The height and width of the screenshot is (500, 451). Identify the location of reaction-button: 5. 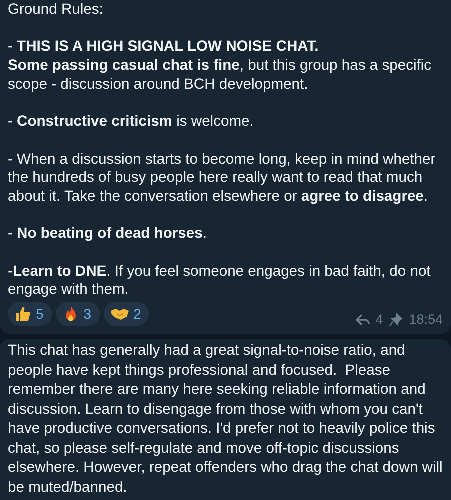
(30, 314).